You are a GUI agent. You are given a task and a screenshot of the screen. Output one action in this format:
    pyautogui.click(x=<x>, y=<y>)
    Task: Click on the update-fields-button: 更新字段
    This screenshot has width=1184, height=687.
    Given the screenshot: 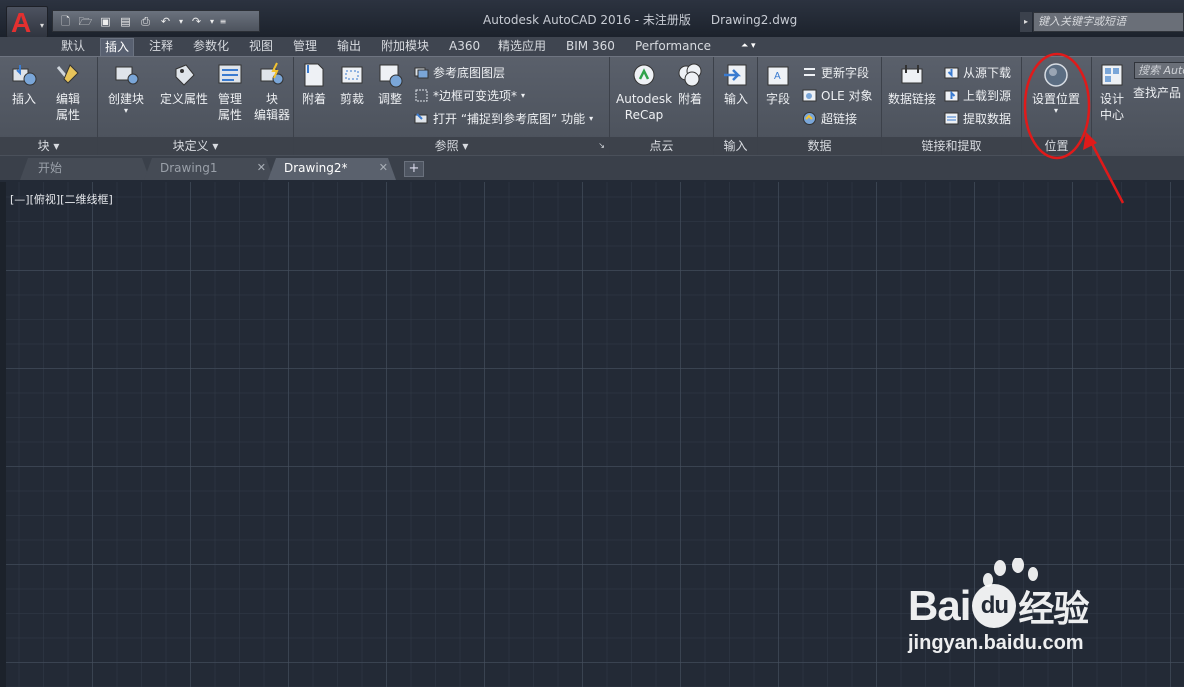 What is the action you would take?
    pyautogui.click(x=835, y=72)
    